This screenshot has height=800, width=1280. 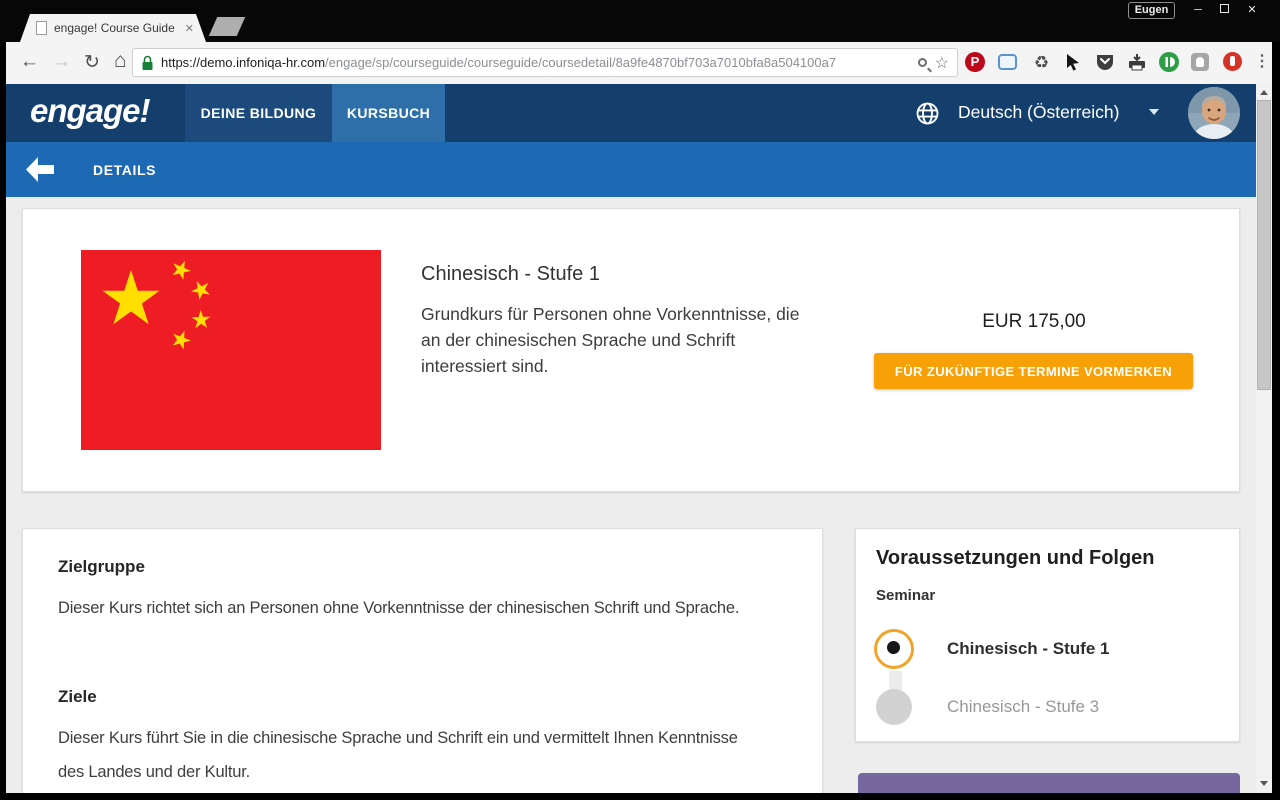 What do you see at coordinates (1154, 112) in the screenshot?
I see `chevron-down-icon` at bounding box center [1154, 112].